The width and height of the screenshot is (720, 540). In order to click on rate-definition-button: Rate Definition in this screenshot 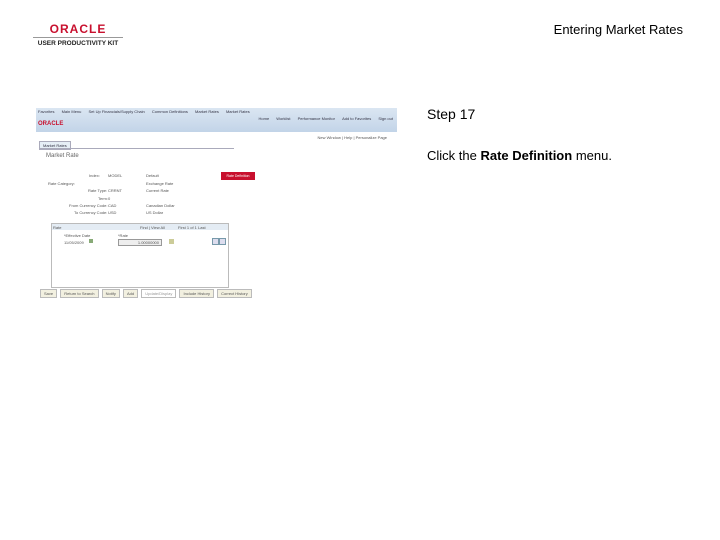, I will do `click(238, 176)`.